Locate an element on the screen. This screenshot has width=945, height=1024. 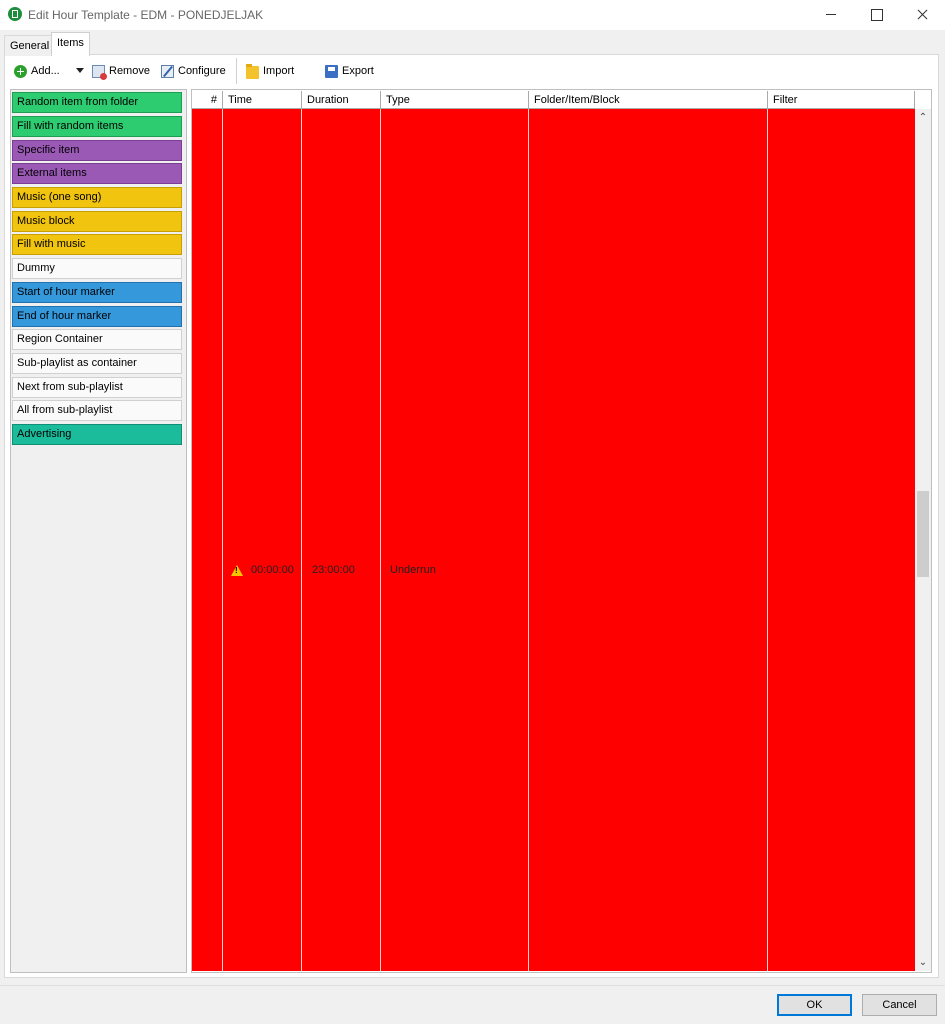
title-bar: Edit Hour Template - EDM - PONEDJELJAK is located at coordinates (472, 15).